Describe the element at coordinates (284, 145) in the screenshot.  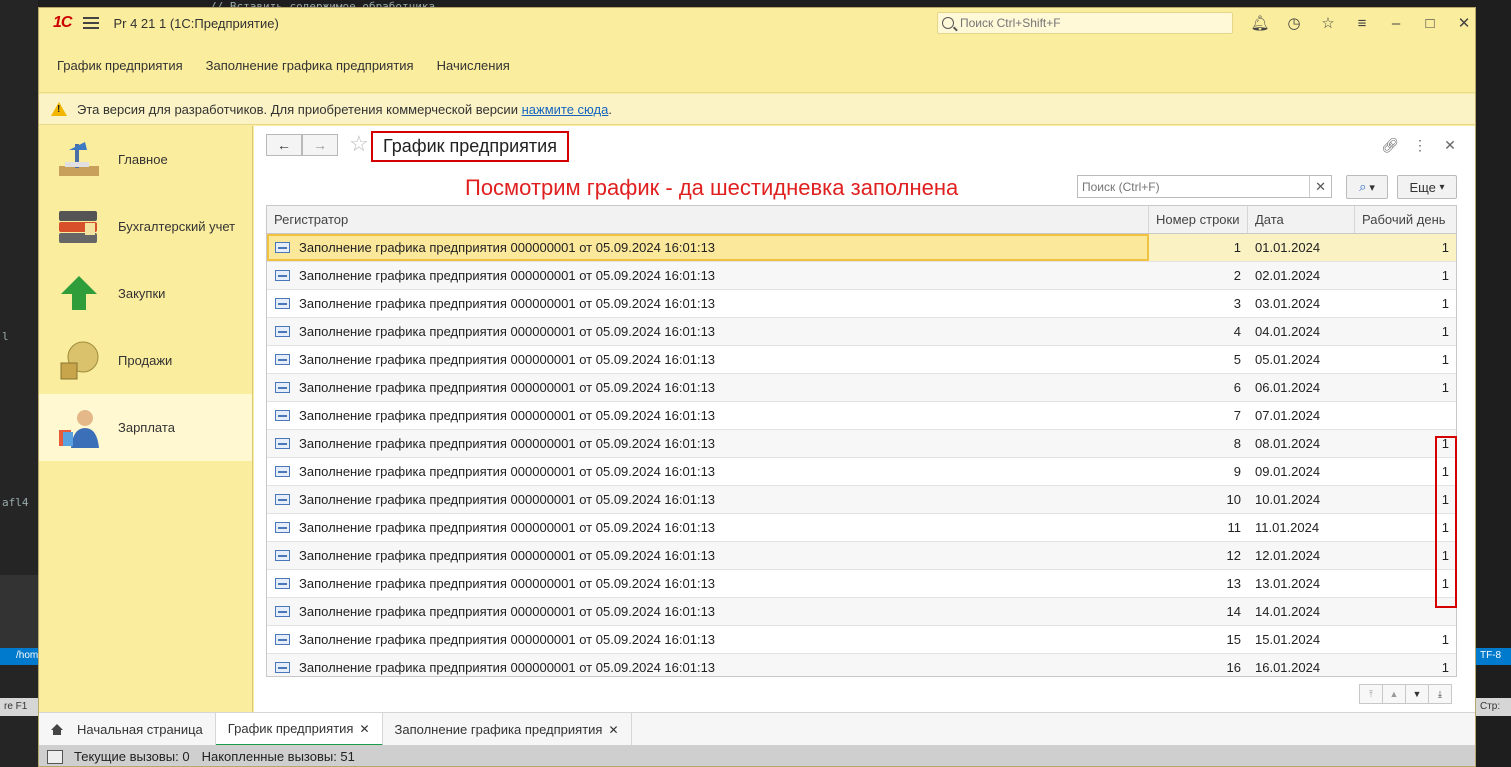
I see `back-button: ←` at that location.